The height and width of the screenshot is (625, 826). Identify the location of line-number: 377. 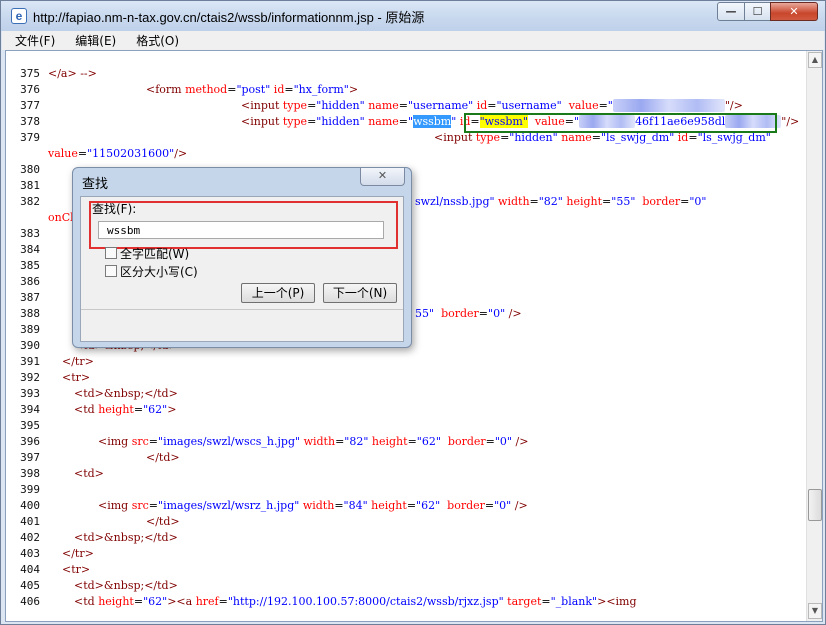
(30, 105).